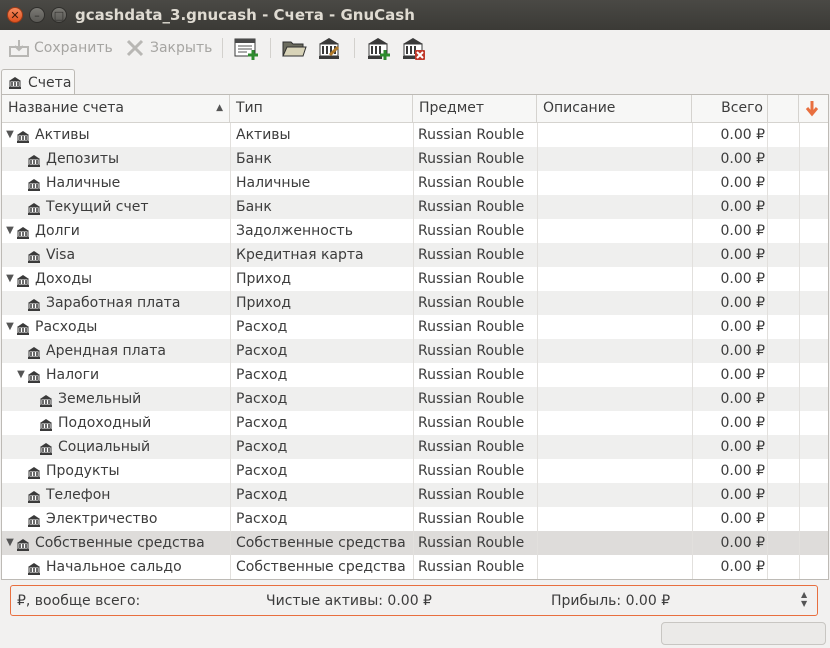  I want to click on close-button: Закрыть, so click(168, 48).